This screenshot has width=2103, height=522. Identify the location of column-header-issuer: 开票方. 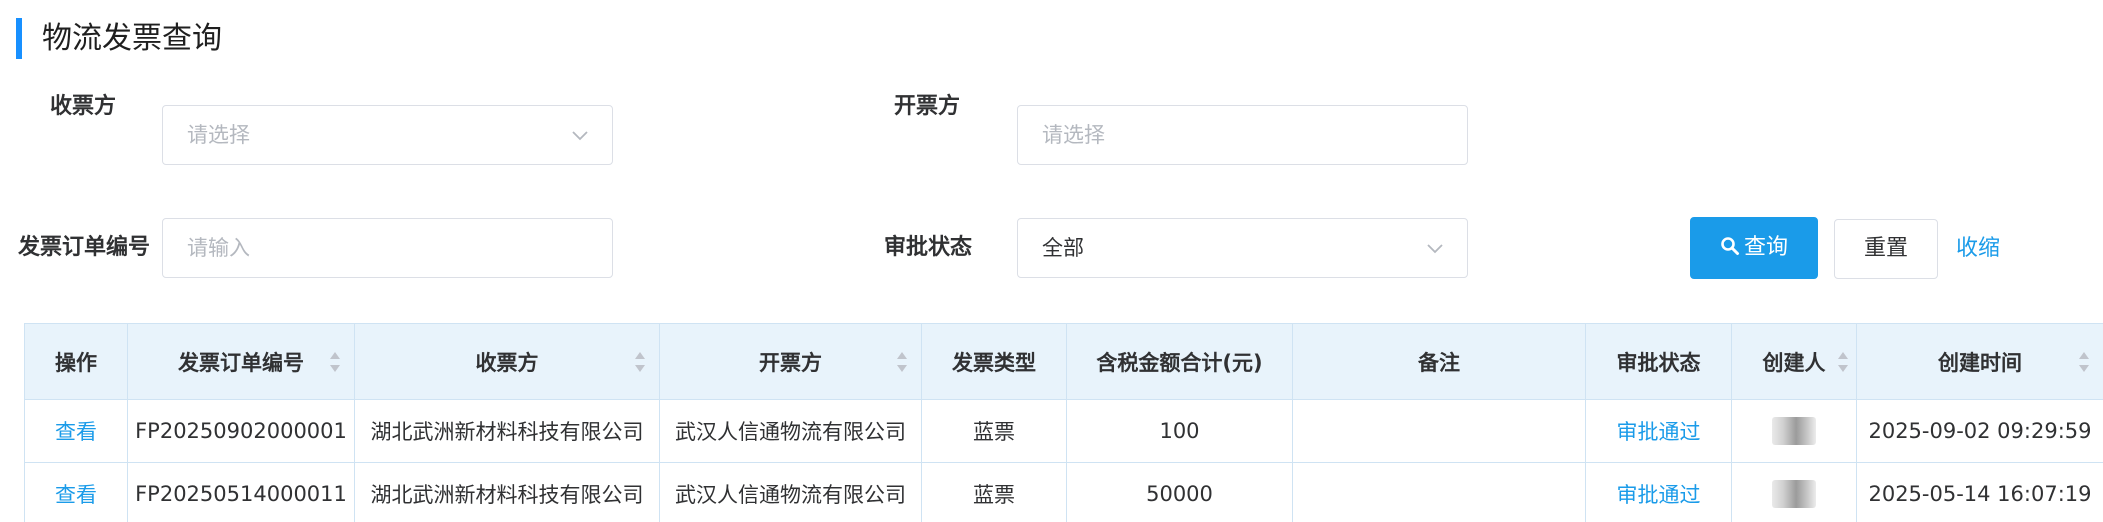
(791, 362).